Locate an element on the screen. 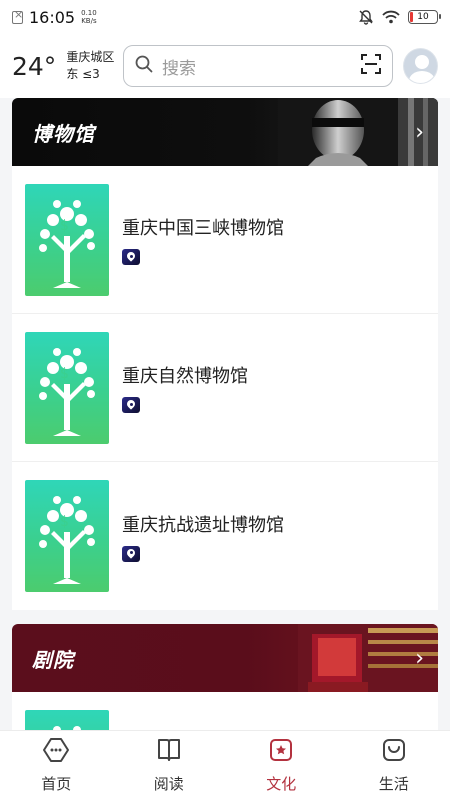 Image resolution: width=450 pixels, height=800 pixels. book-icon is located at coordinates (169, 752).